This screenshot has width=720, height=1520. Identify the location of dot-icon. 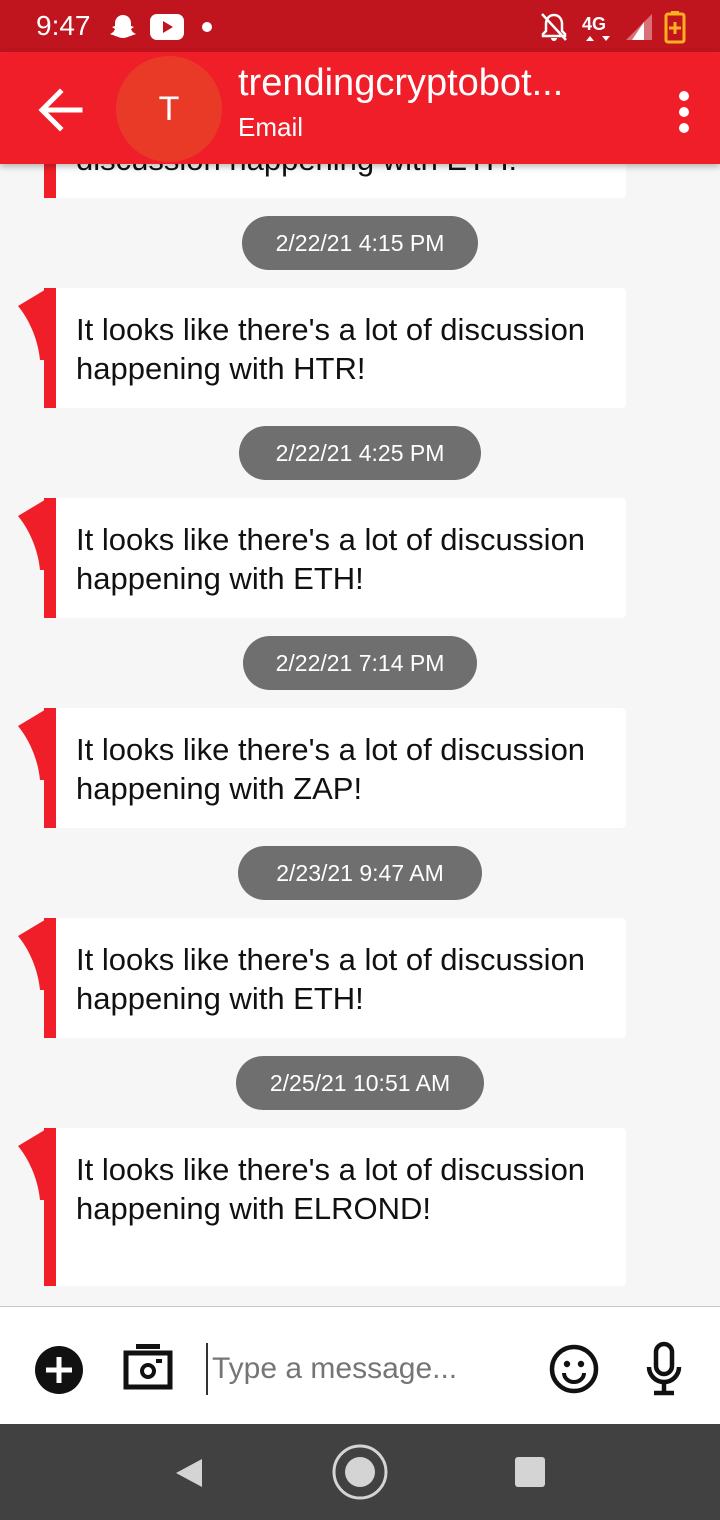
(207, 27).